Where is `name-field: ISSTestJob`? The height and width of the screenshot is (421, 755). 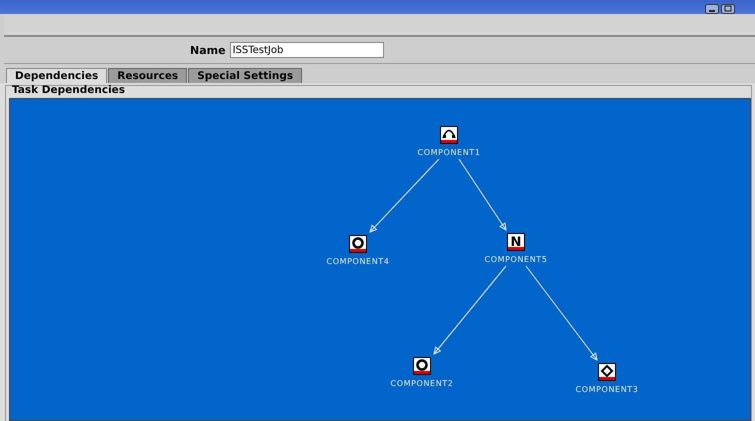 name-field: ISSTestJob is located at coordinates (307, 50).